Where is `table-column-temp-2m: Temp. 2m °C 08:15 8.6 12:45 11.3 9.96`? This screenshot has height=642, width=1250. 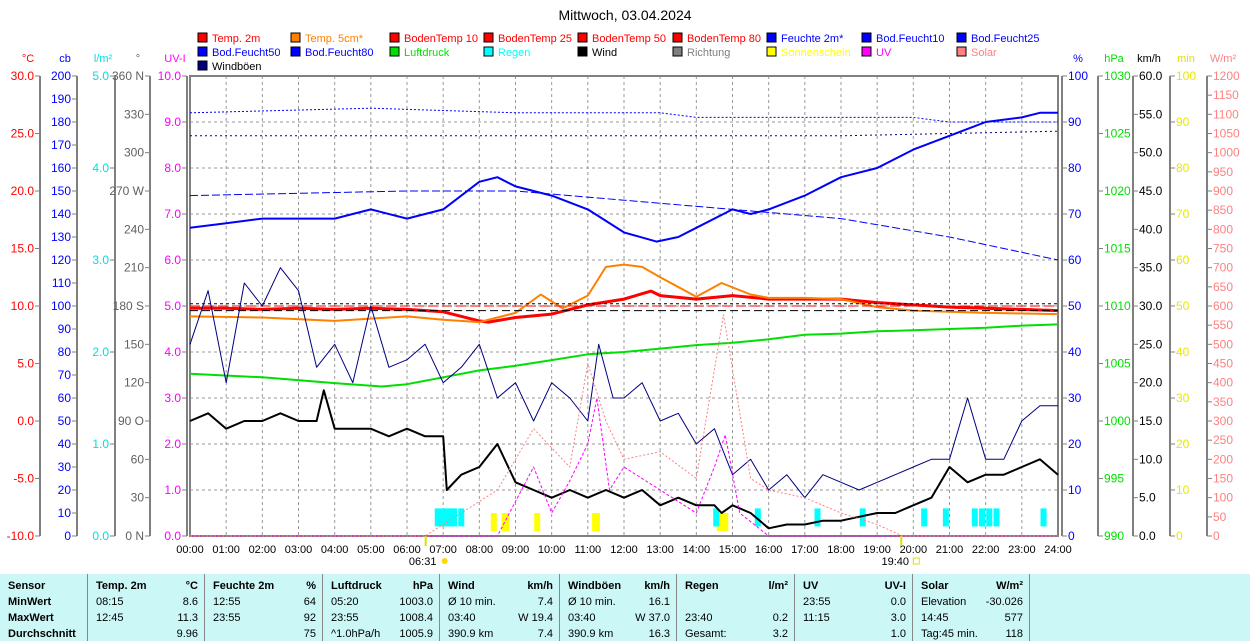 table-column-temp-2m: Temp. 2m °C 08:15 8.6 12:45 11.3 9.96 is located at coordinates (146, 607).